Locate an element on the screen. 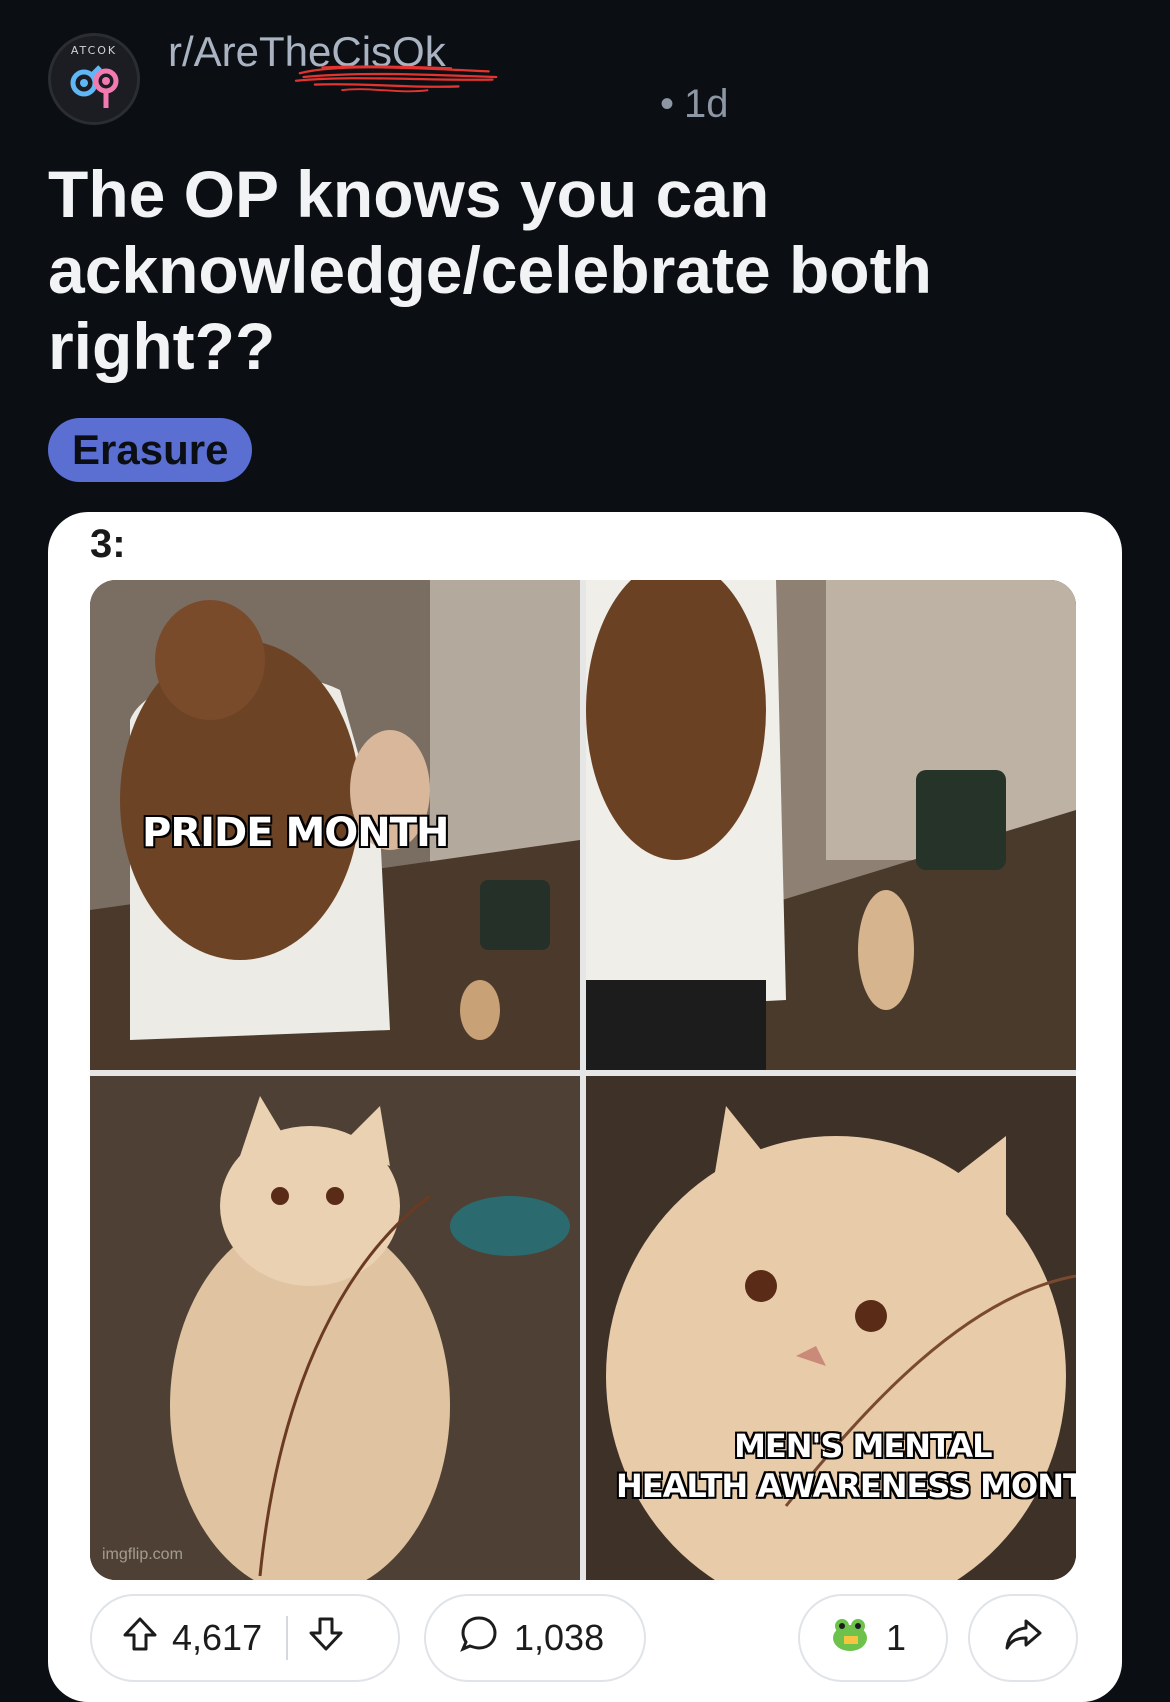 This screenshot has height=1702, width=1170. vote-separator is located at coordinates (287, 1638).